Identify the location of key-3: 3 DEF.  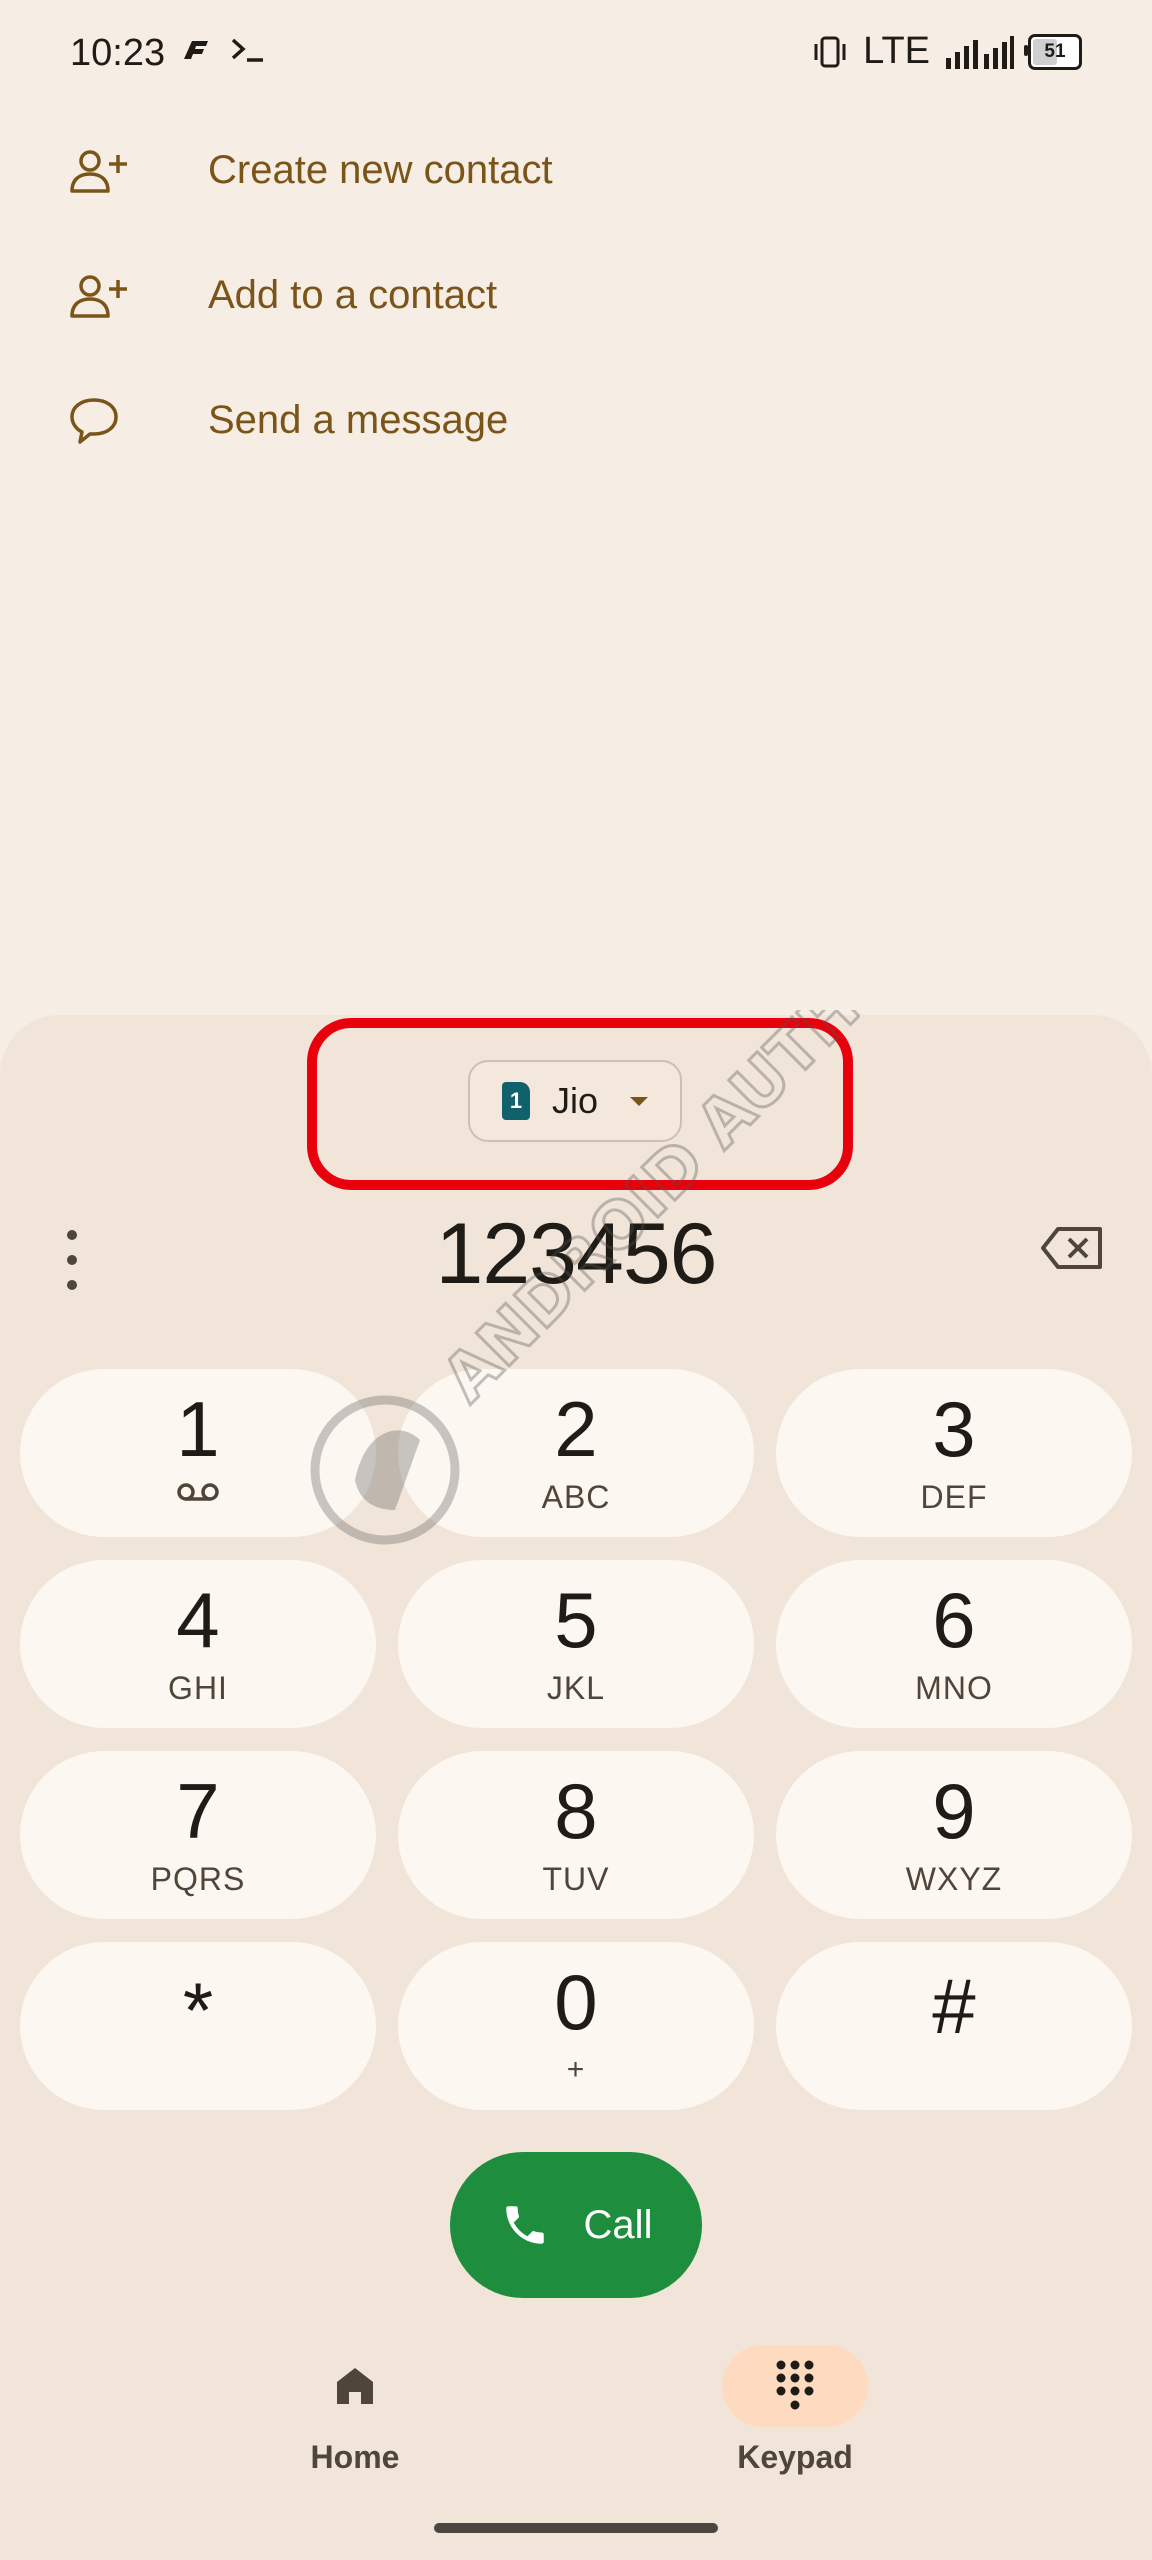
(954, 1453).